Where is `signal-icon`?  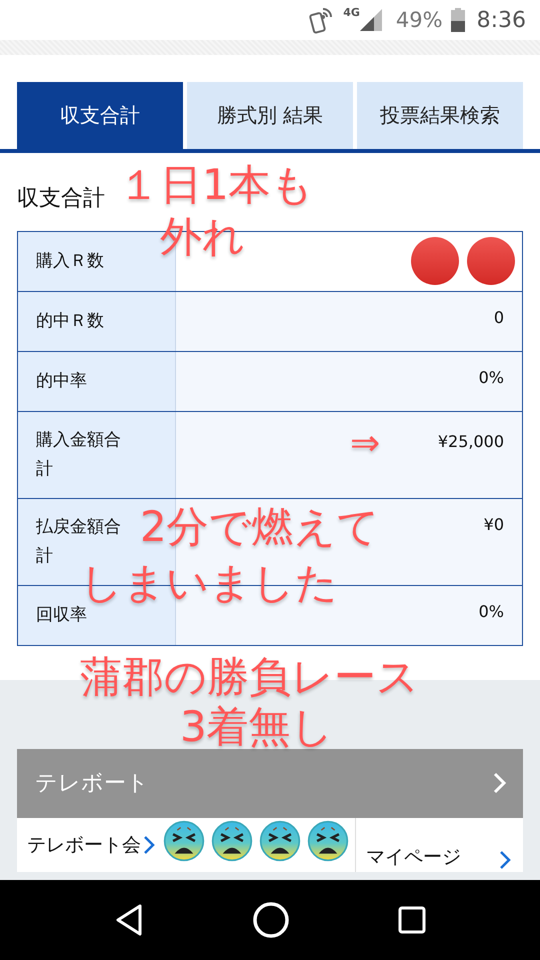 signal-icon is located at coordinates (371, 20).